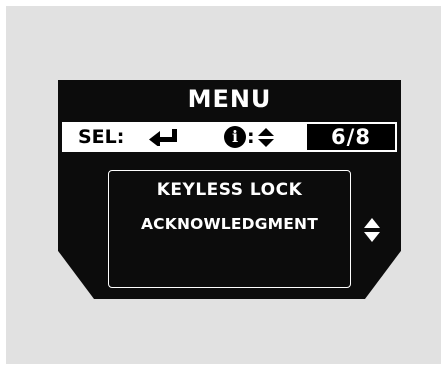  What do you see at coordinates (229, 99) in the screenshot?
I see `menu-title: MENU` at bounding box center [229, 99].